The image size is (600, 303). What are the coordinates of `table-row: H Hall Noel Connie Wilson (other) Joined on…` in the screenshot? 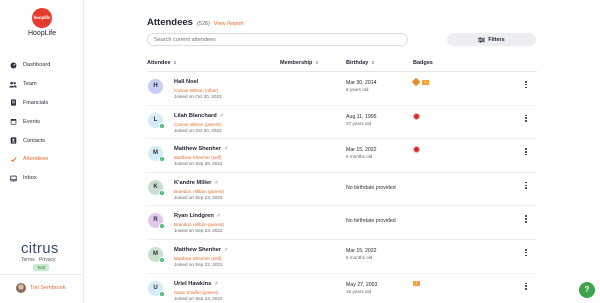 It's located at (342, 89).